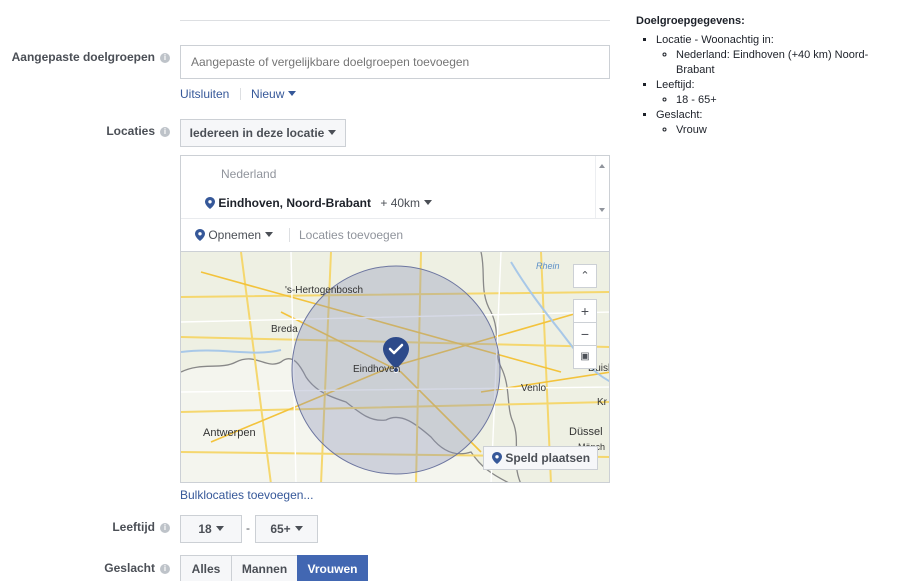 This screenshot has height=581, width=905. I want to click on map-collapse-button: ⌃, so click(585, 276).